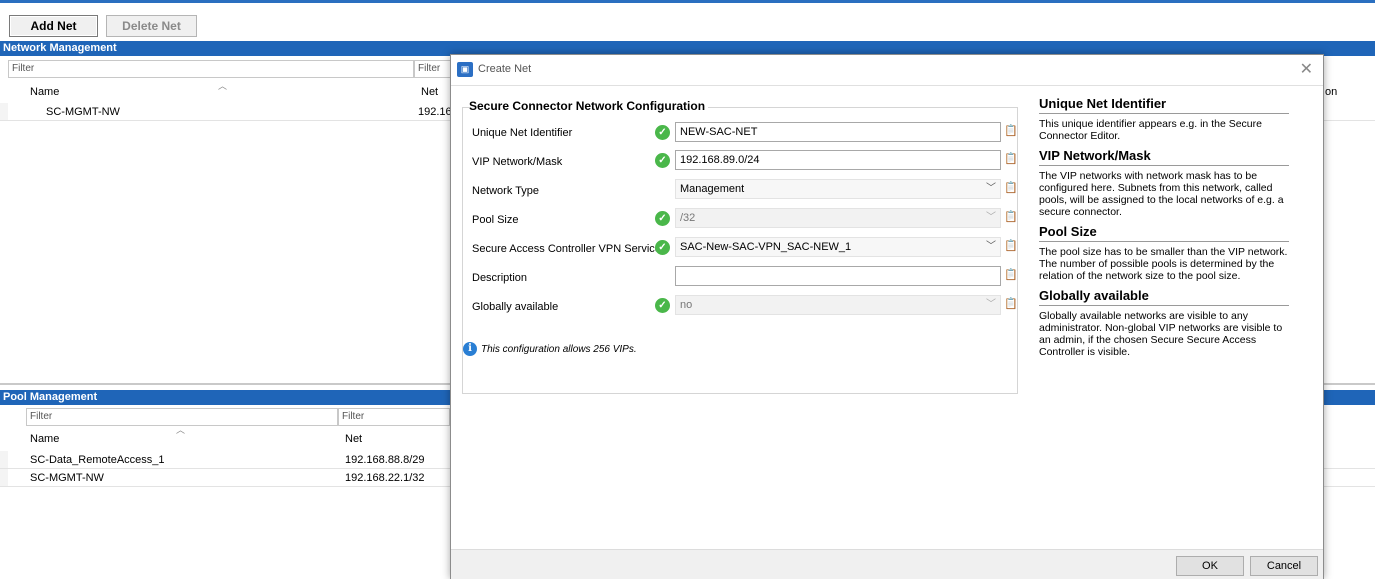 The height and width of the screenshot is (579, 1375). I want to click on globally-available-value: no, so click(686, 305).